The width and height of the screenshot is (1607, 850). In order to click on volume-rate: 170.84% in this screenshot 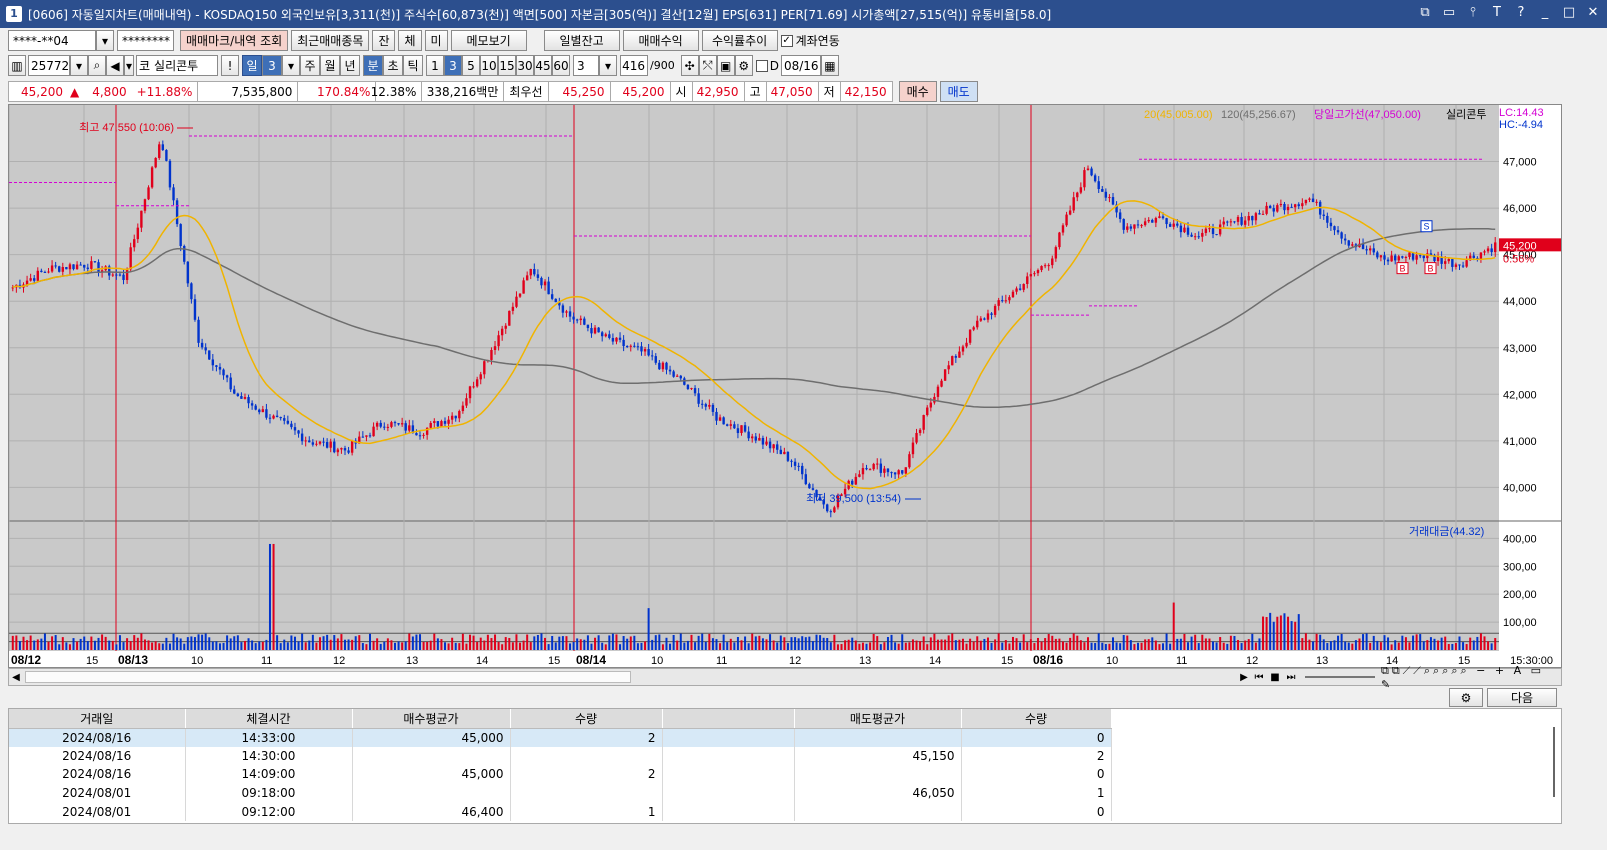, I will do `click(337, 91)`.